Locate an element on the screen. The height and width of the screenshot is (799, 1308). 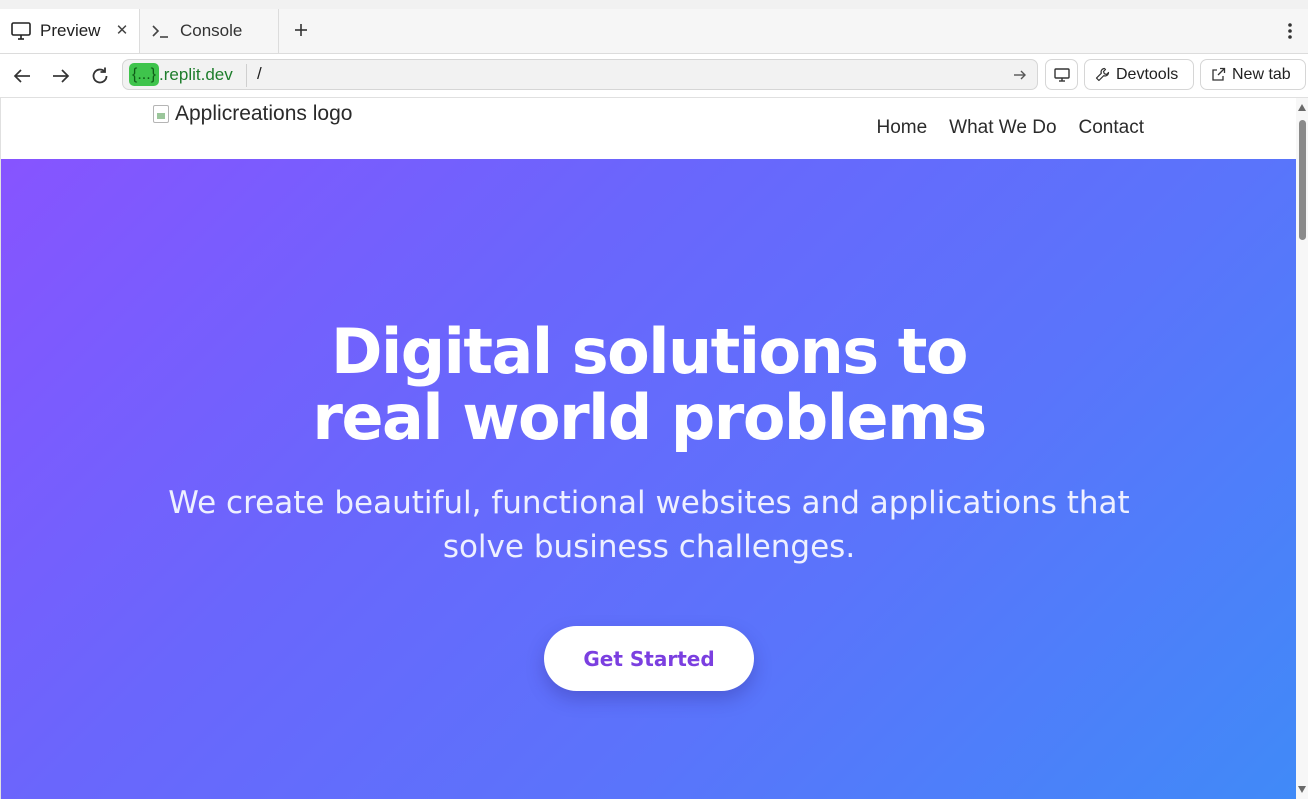
url-host: {...} .replit.dev is located at coordinates (181, 74).